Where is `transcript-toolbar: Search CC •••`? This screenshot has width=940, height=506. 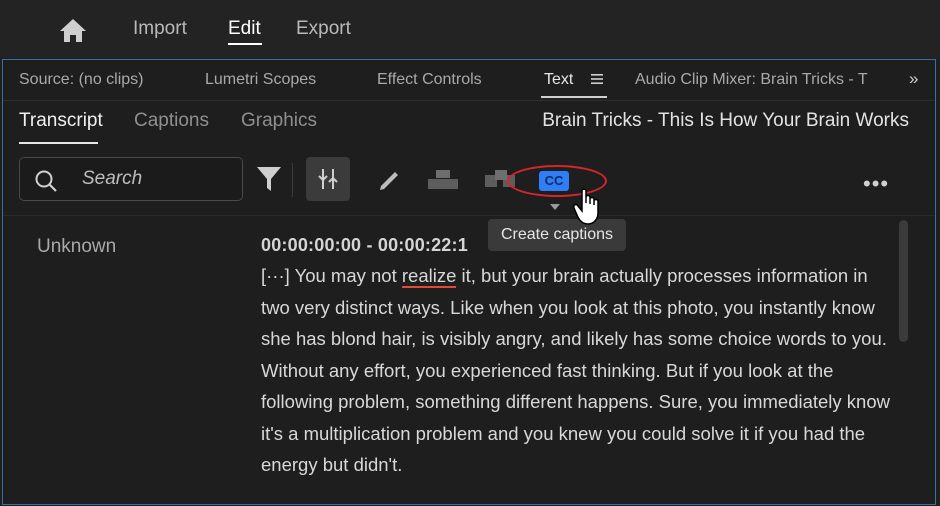 transcript-toolbar: Search CC ••• is located at coordinates (469, 182).